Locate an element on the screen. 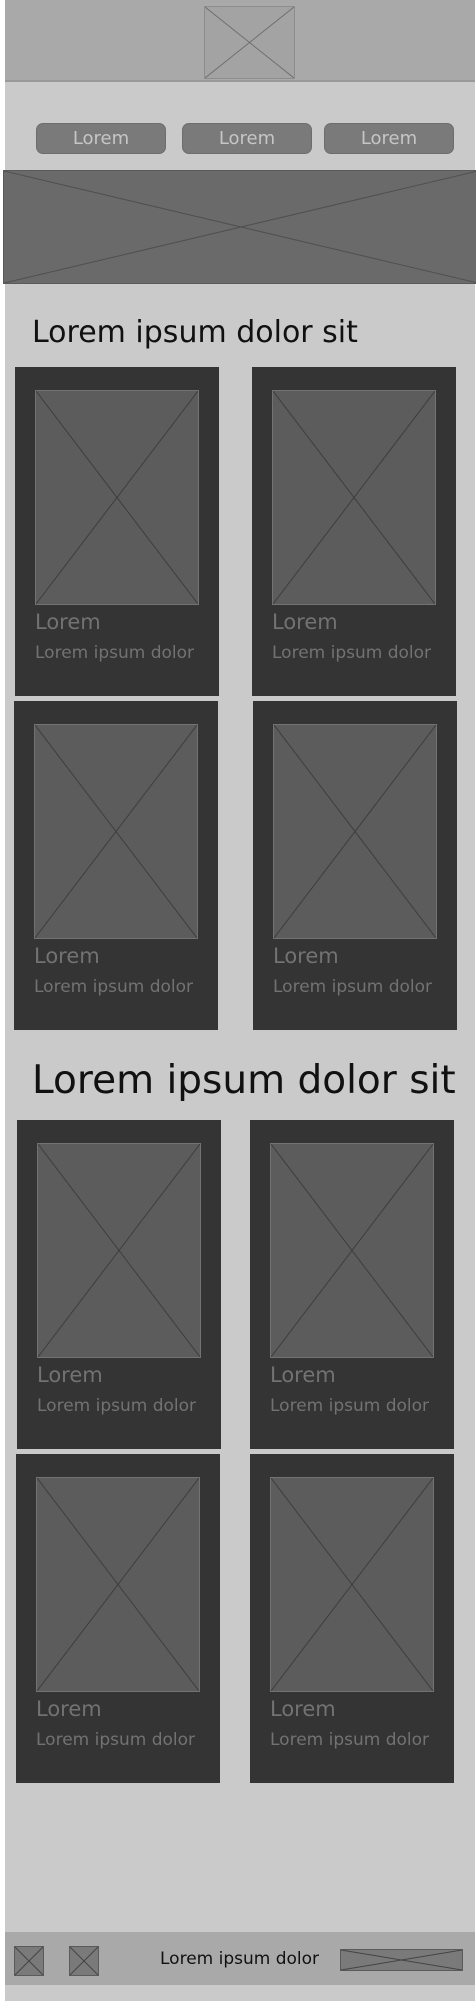 The height and width of the screenshot is (2001, 476). hero-banner-placeholder-icon is located at coordinates (239, 227).